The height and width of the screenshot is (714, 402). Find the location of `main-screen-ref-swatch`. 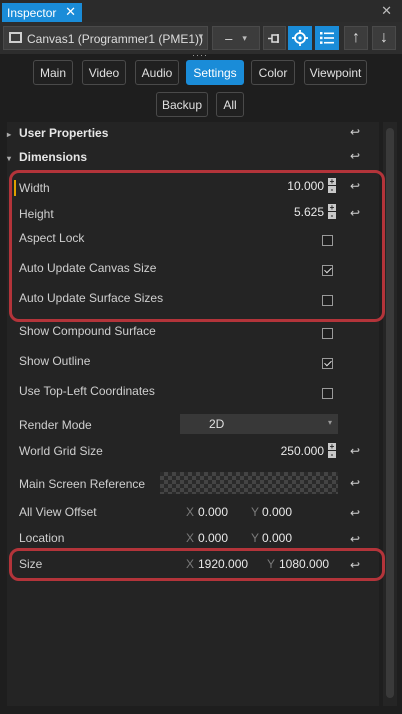

main-screen-ref-swatch is located at coordinates (249, 483).